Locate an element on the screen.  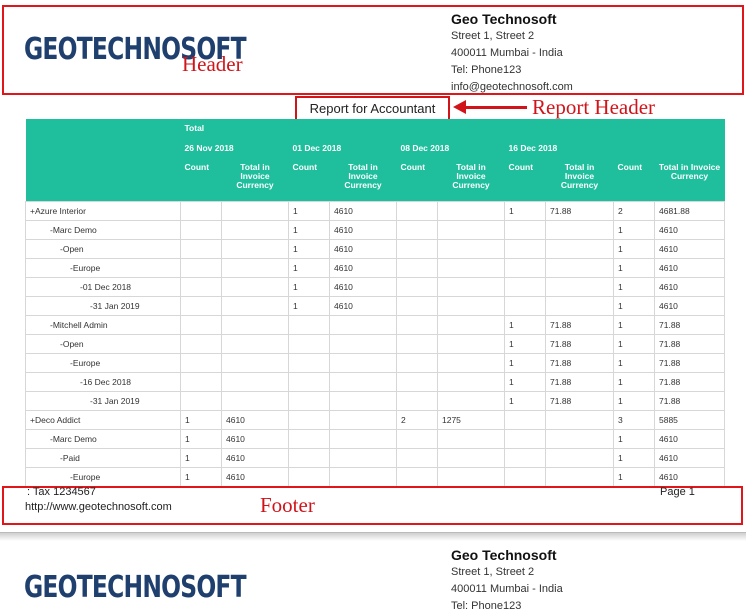
date-header: 16 Dec 2018 is located at coordinates (559, 149).